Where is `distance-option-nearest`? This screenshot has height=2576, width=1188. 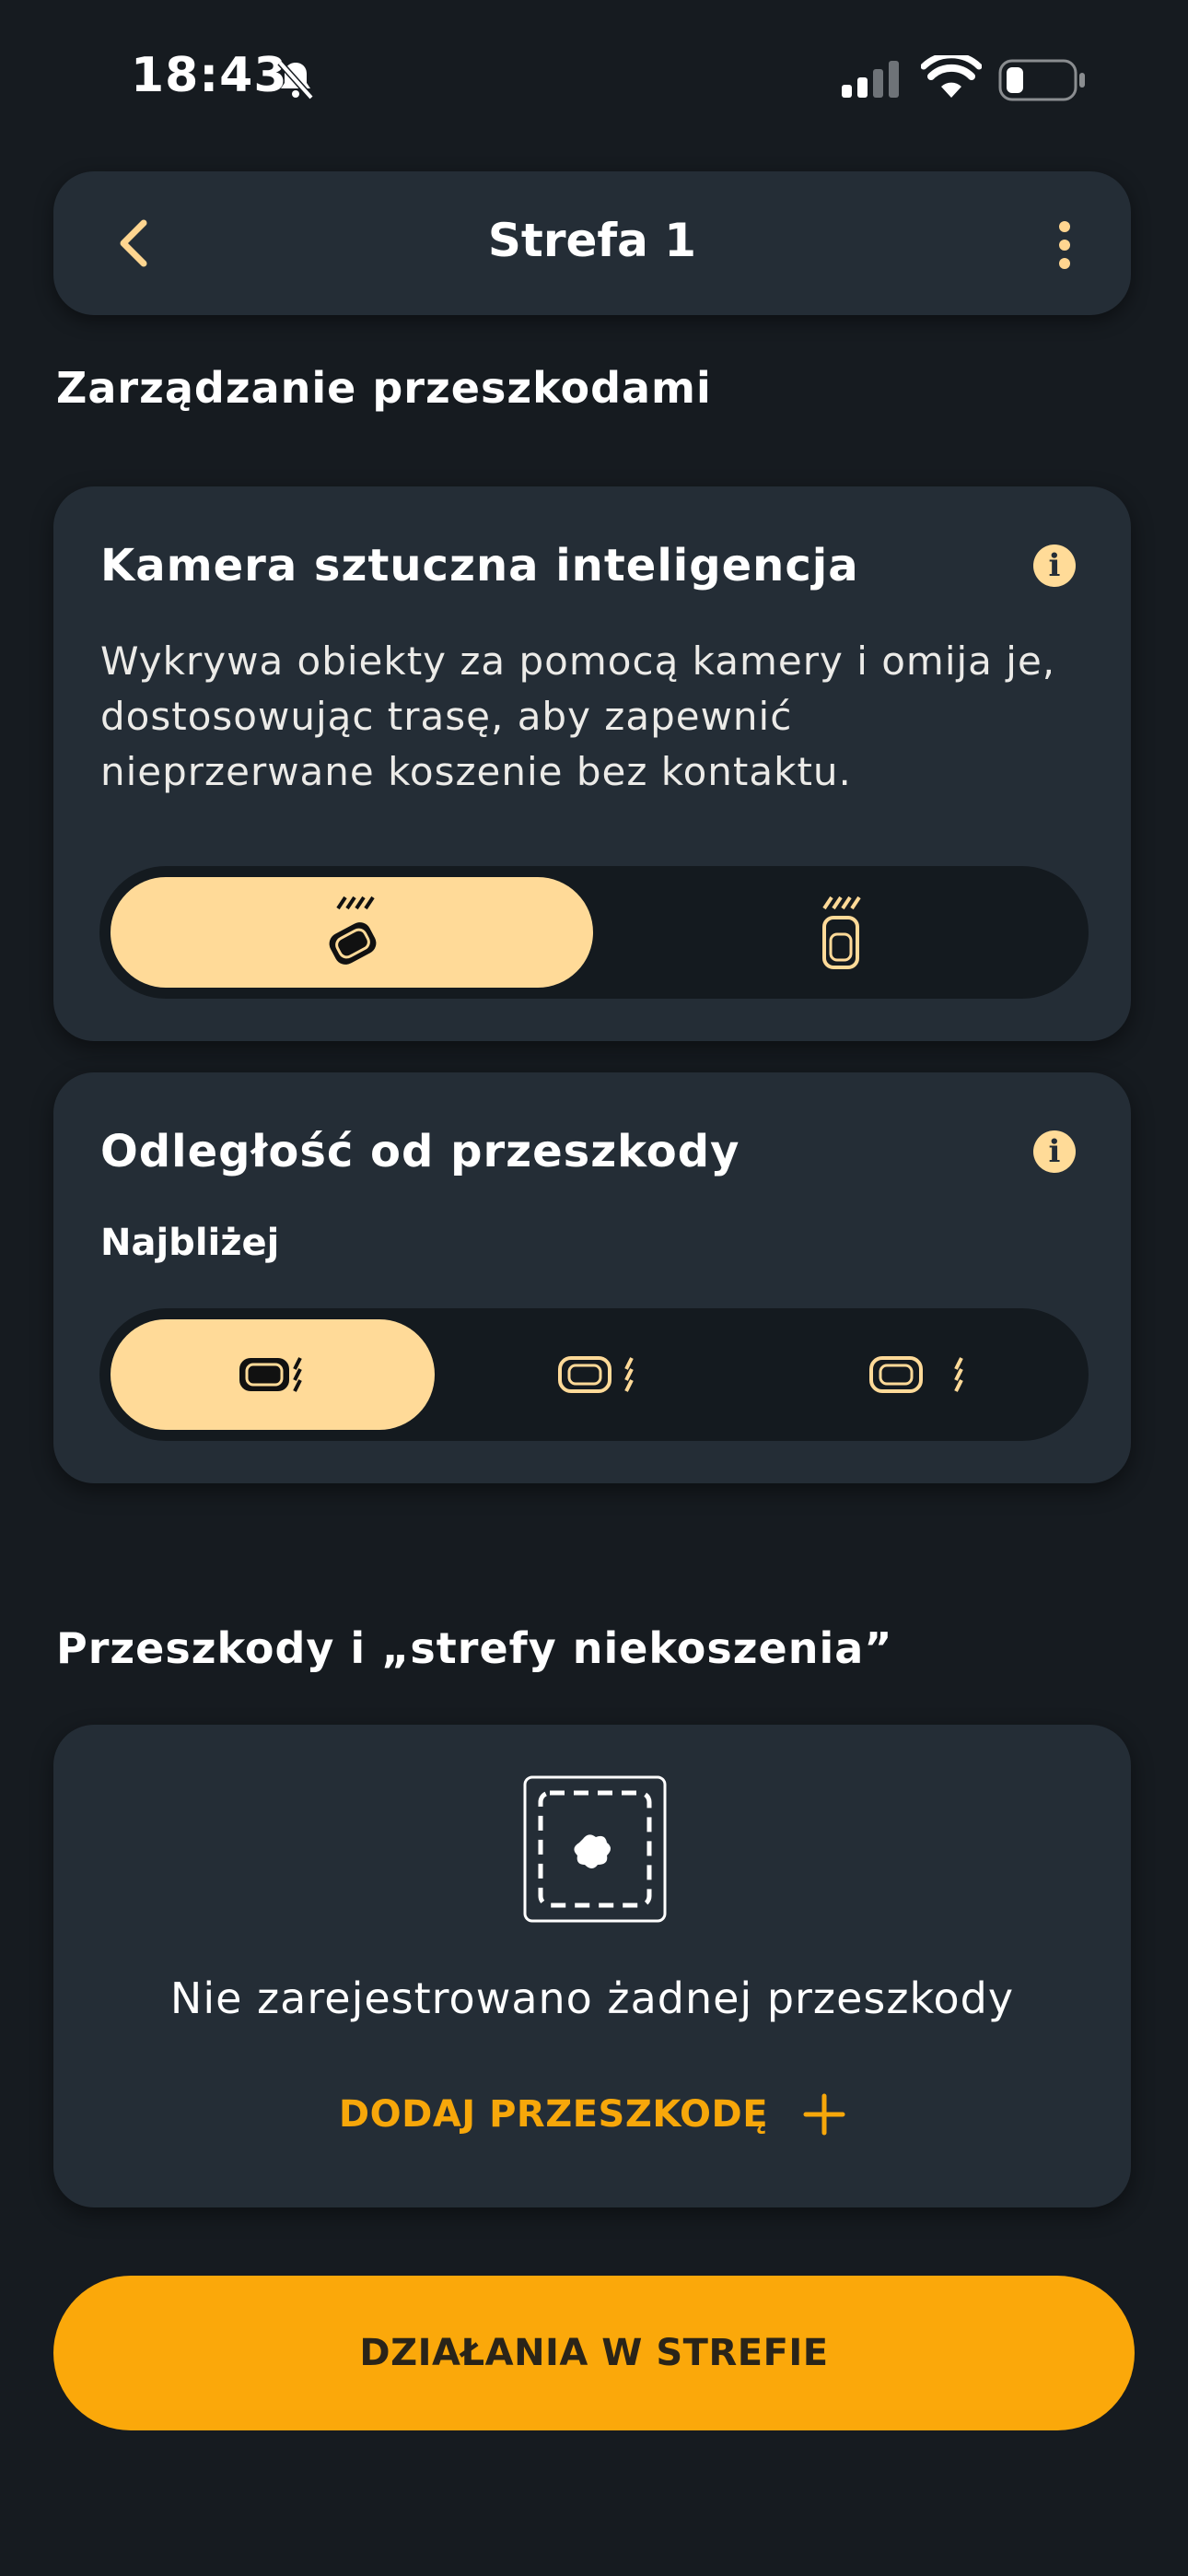
distance-option-nearest is located at coordinates (273, 1374).